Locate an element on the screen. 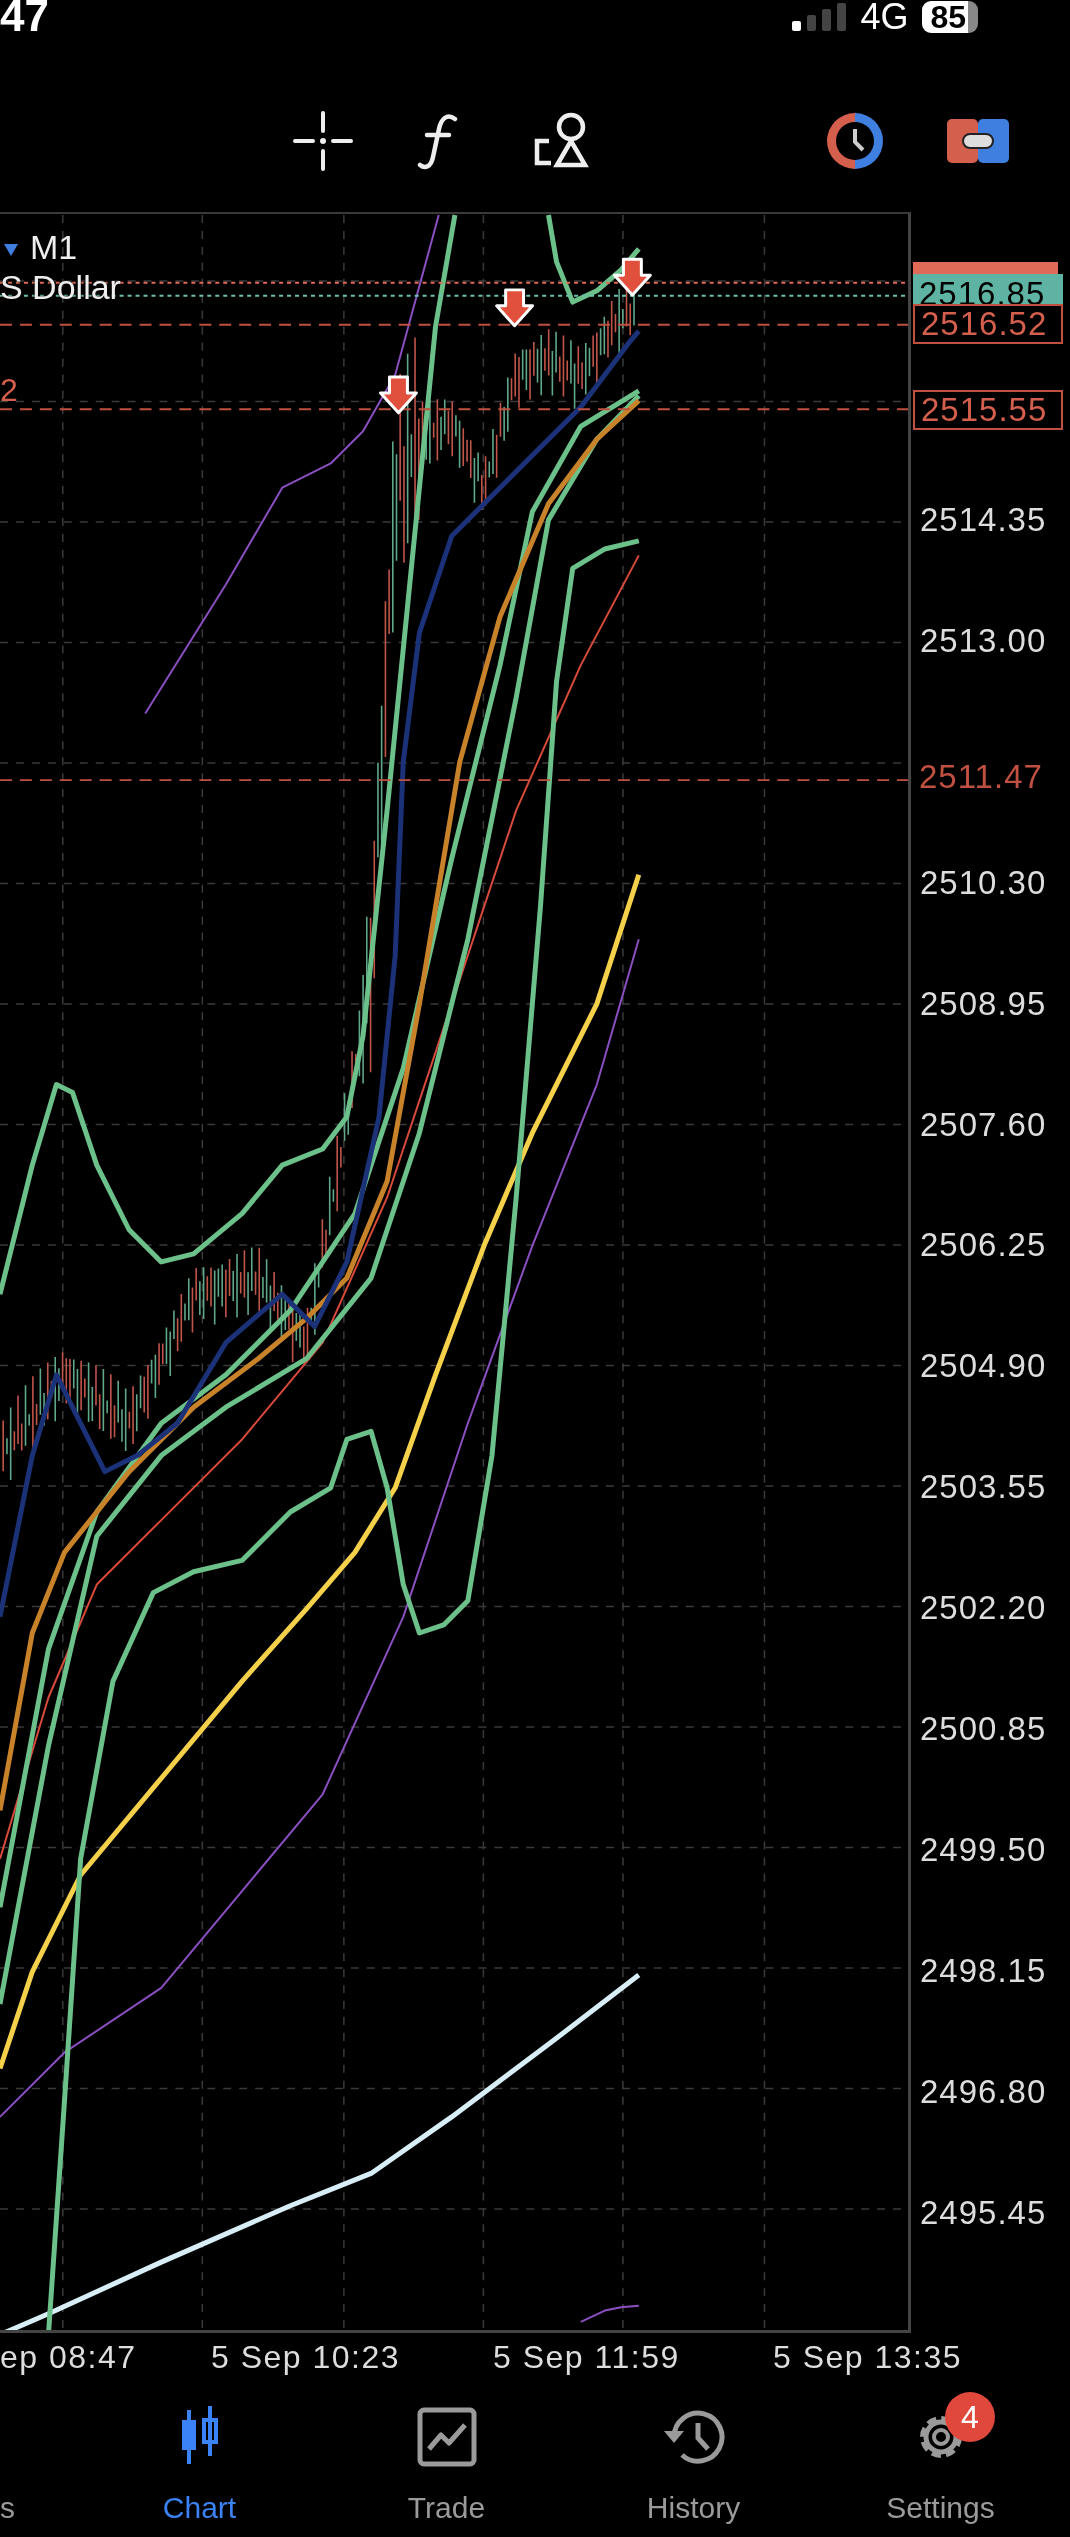  time-axis-label: 5 Sep 10:23 is located at coordinates (306, 2357).